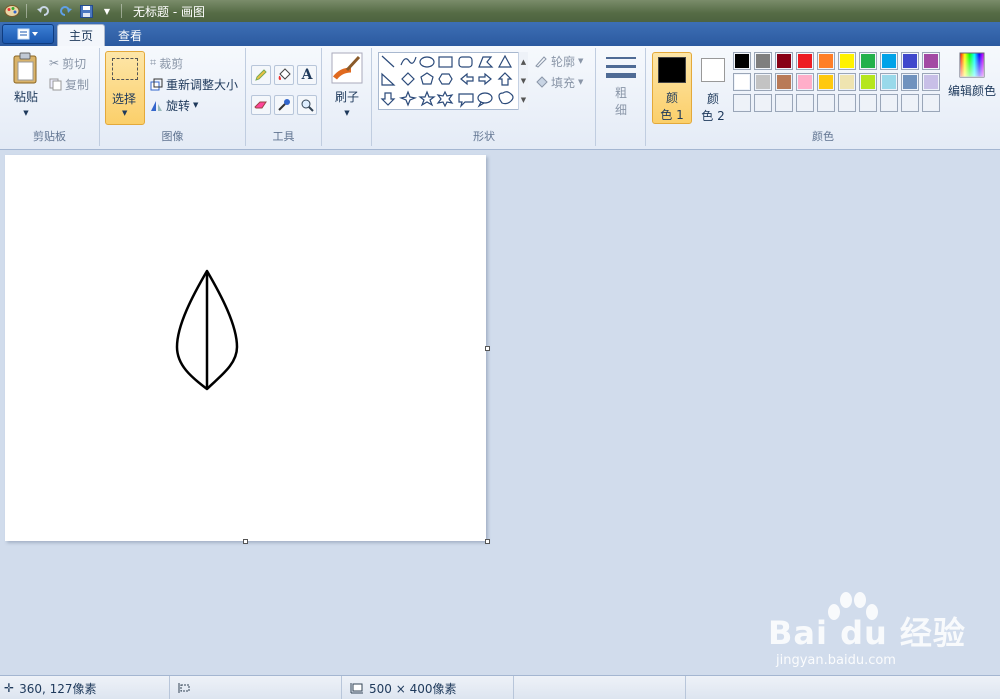  Describe the element at coordinates (563, 82) in the screenshot. I see `fill-shape-label: 填充` at that location.